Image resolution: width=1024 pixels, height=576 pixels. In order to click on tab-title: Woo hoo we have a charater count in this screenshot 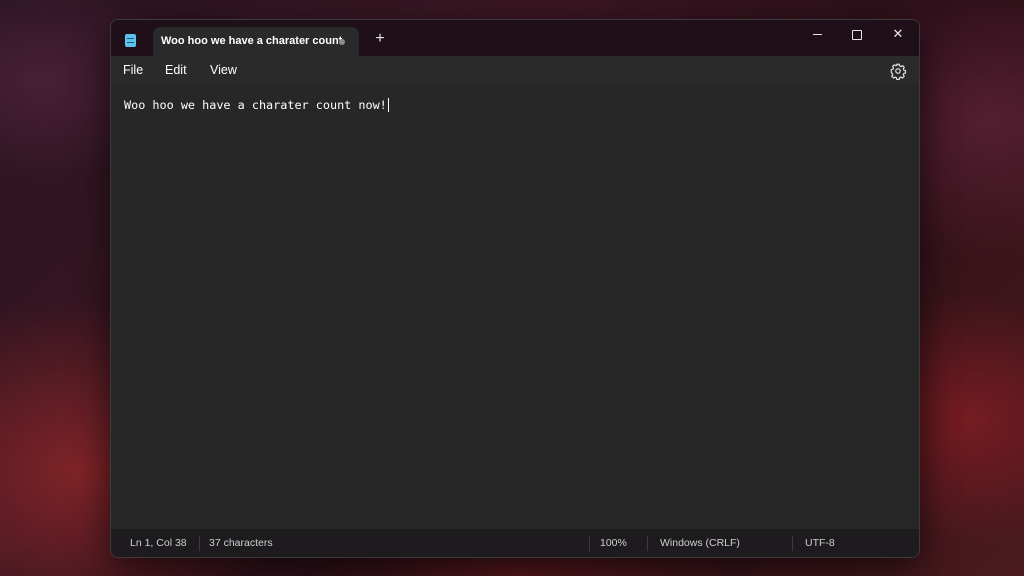, I will do `click(252, 41)`.